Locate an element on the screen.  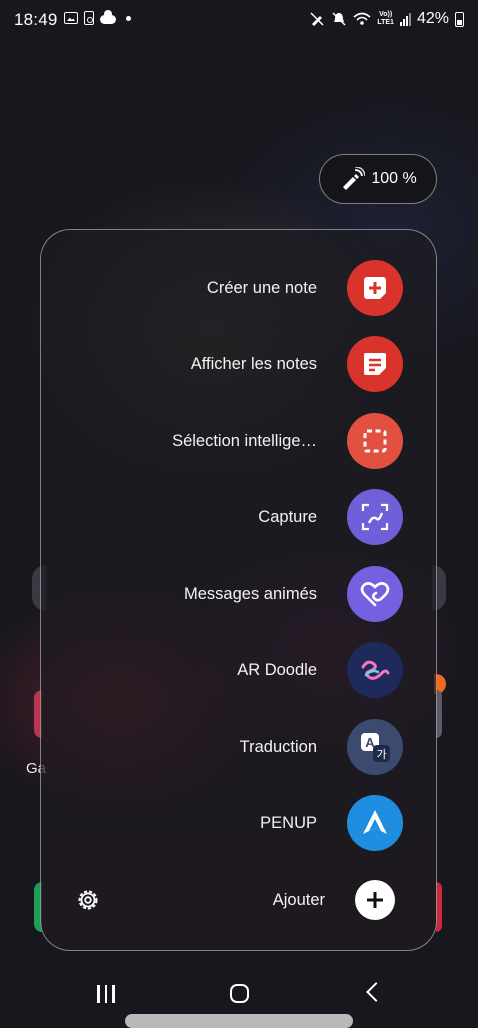
settings-gear-icon is located at coordinates (88, 900).